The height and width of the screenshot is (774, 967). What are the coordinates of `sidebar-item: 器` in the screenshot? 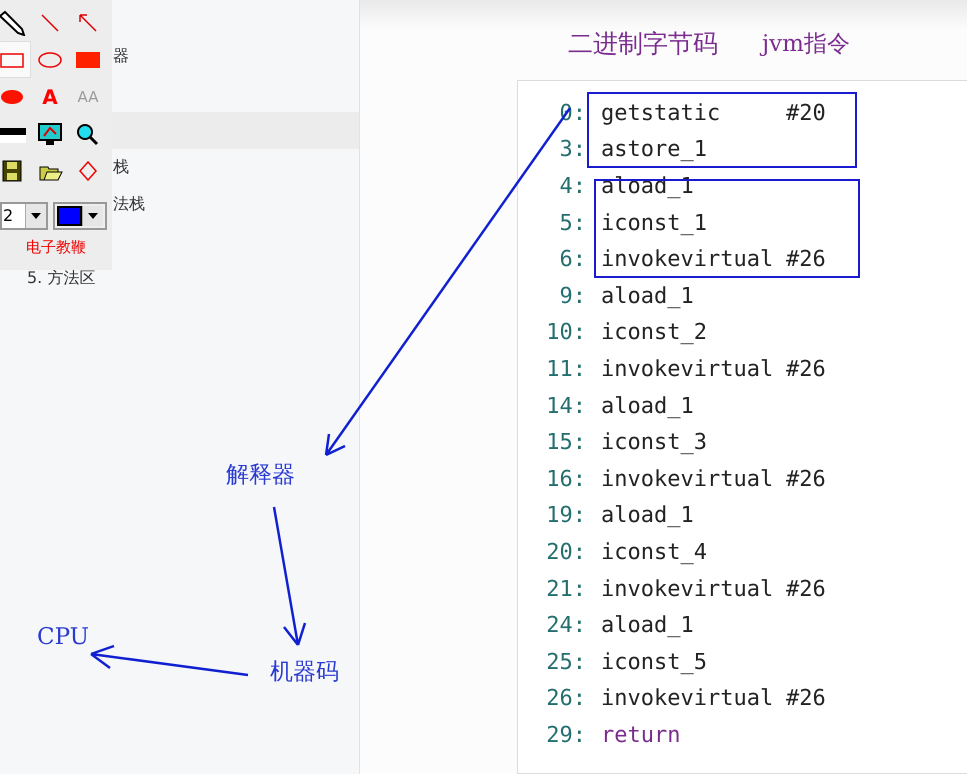 It's located at (235, 56).